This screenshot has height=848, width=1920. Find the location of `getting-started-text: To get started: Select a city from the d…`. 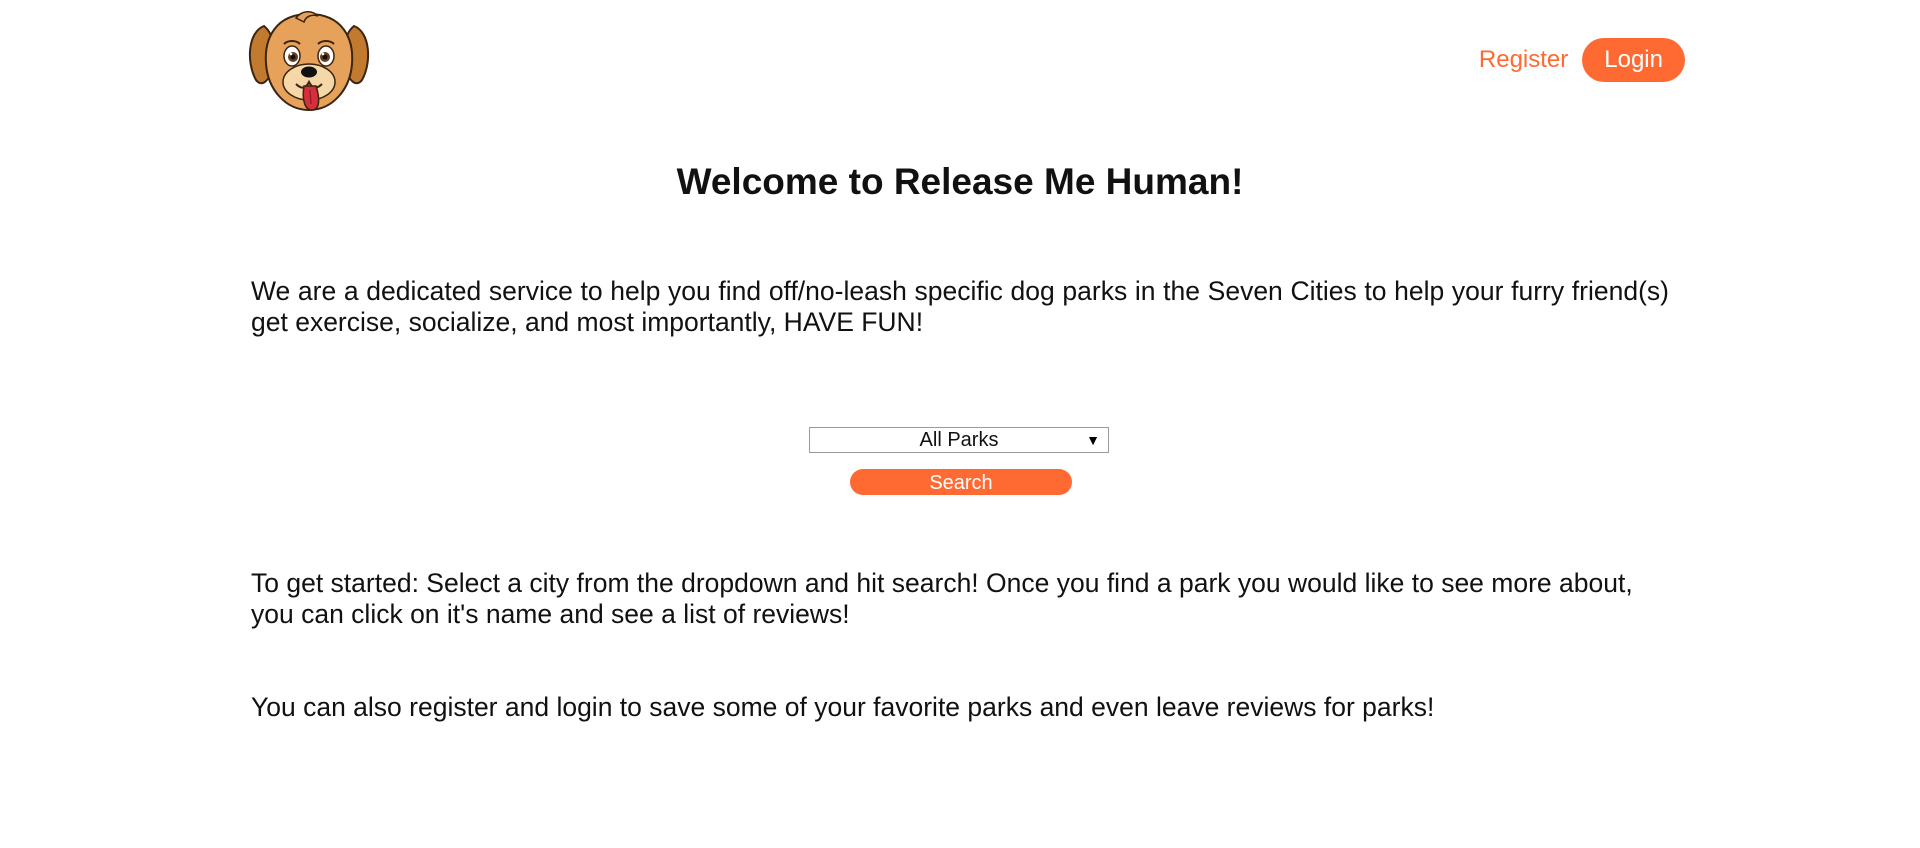

getting-started-text: To get started: Select a city from the d… is located at coordinates (942, 598).